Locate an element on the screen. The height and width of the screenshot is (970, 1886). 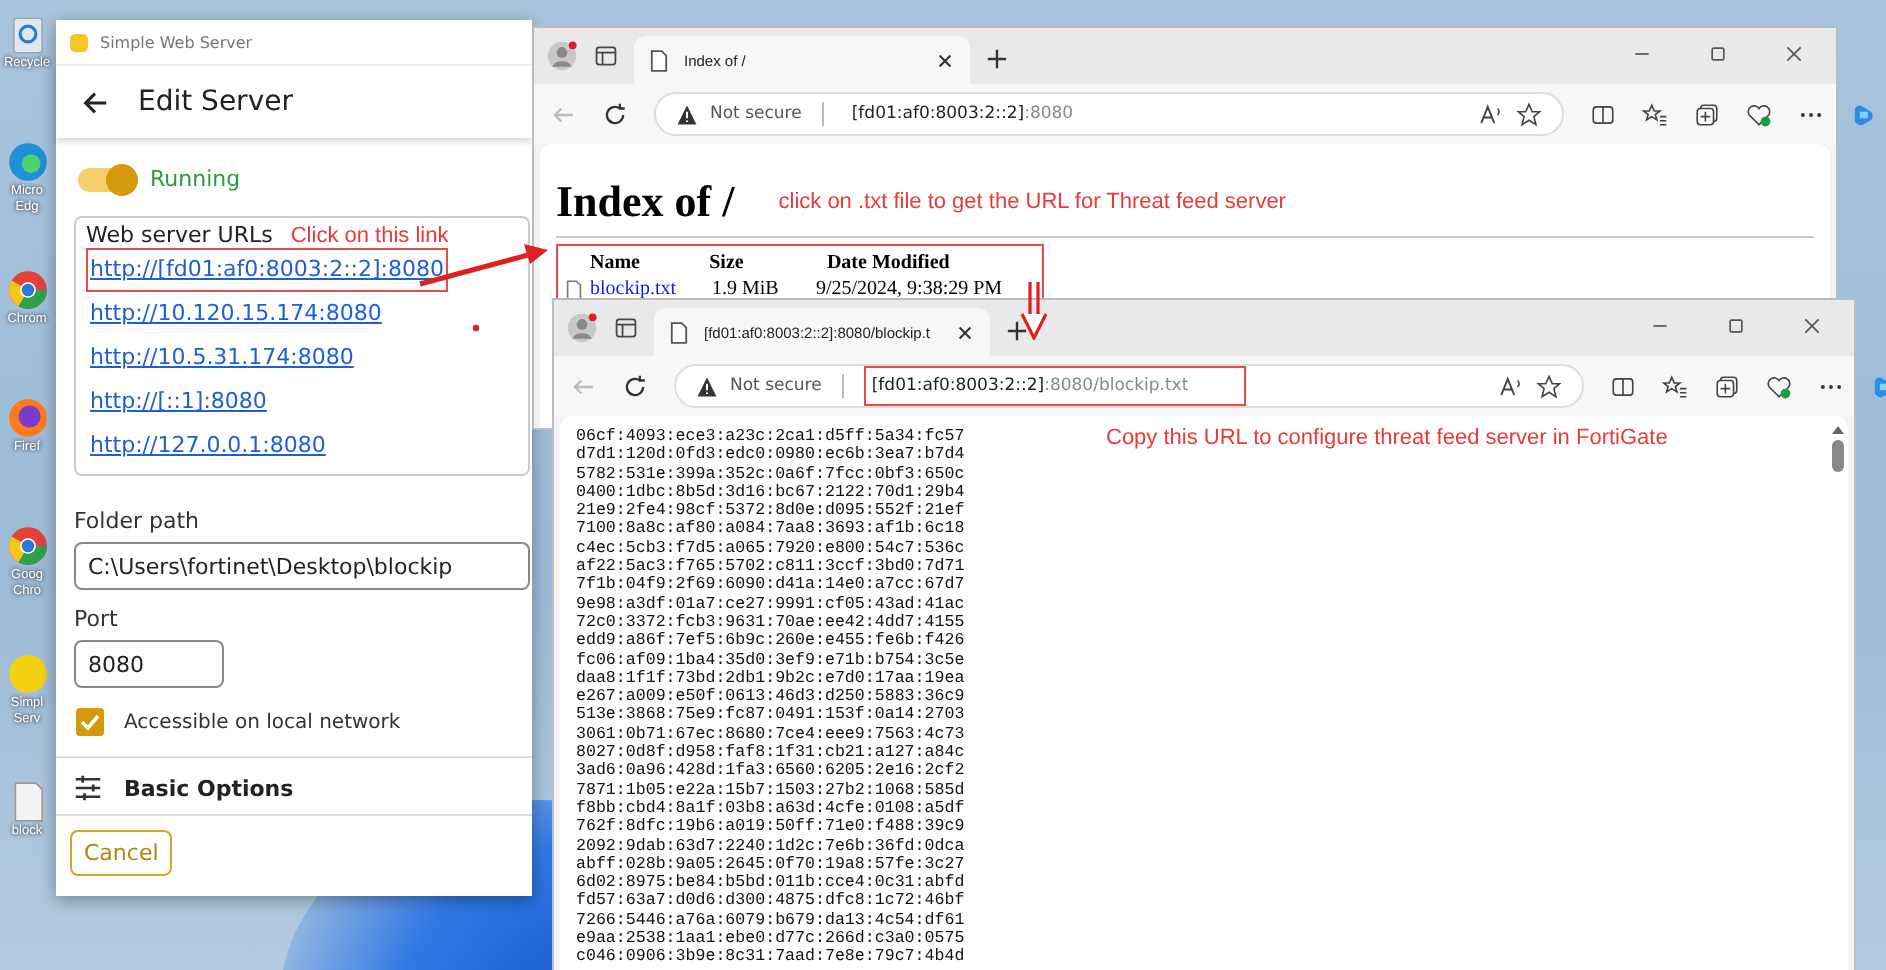
text-line: af22:5ac3:f765:5702:c811:3ccf:3bd0:7d71 is located at coordinates (770, 567).